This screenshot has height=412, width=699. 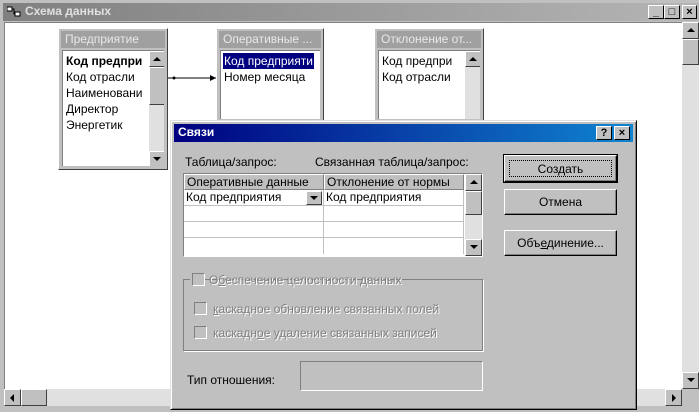 What do you see at coordinates (690, 205) in the screenshot?
I see `vertical-scrollbar` at bounding box center [690, 205].